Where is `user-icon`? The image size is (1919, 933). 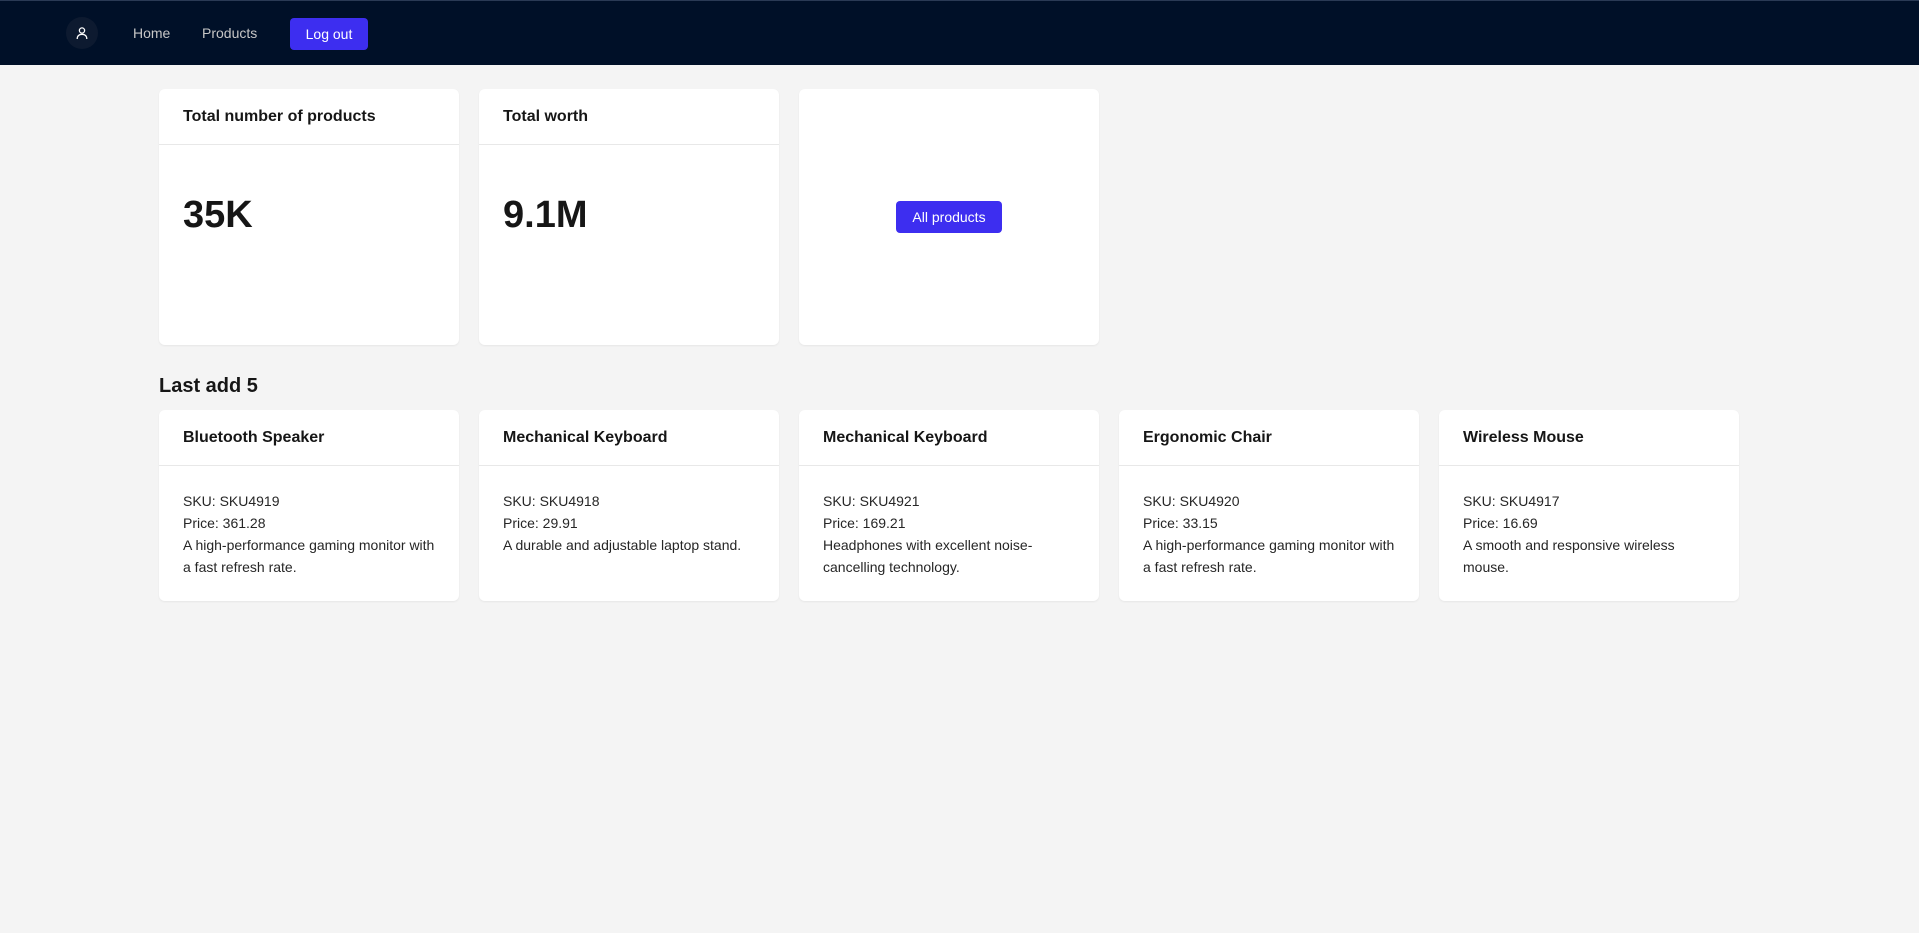
user-icon is located at coordinates (82, 33).